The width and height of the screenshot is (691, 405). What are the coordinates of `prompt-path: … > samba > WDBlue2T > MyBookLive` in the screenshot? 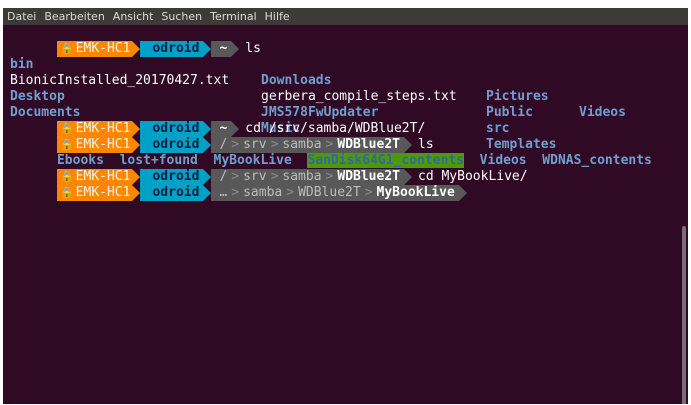 It's located at (335, 193).